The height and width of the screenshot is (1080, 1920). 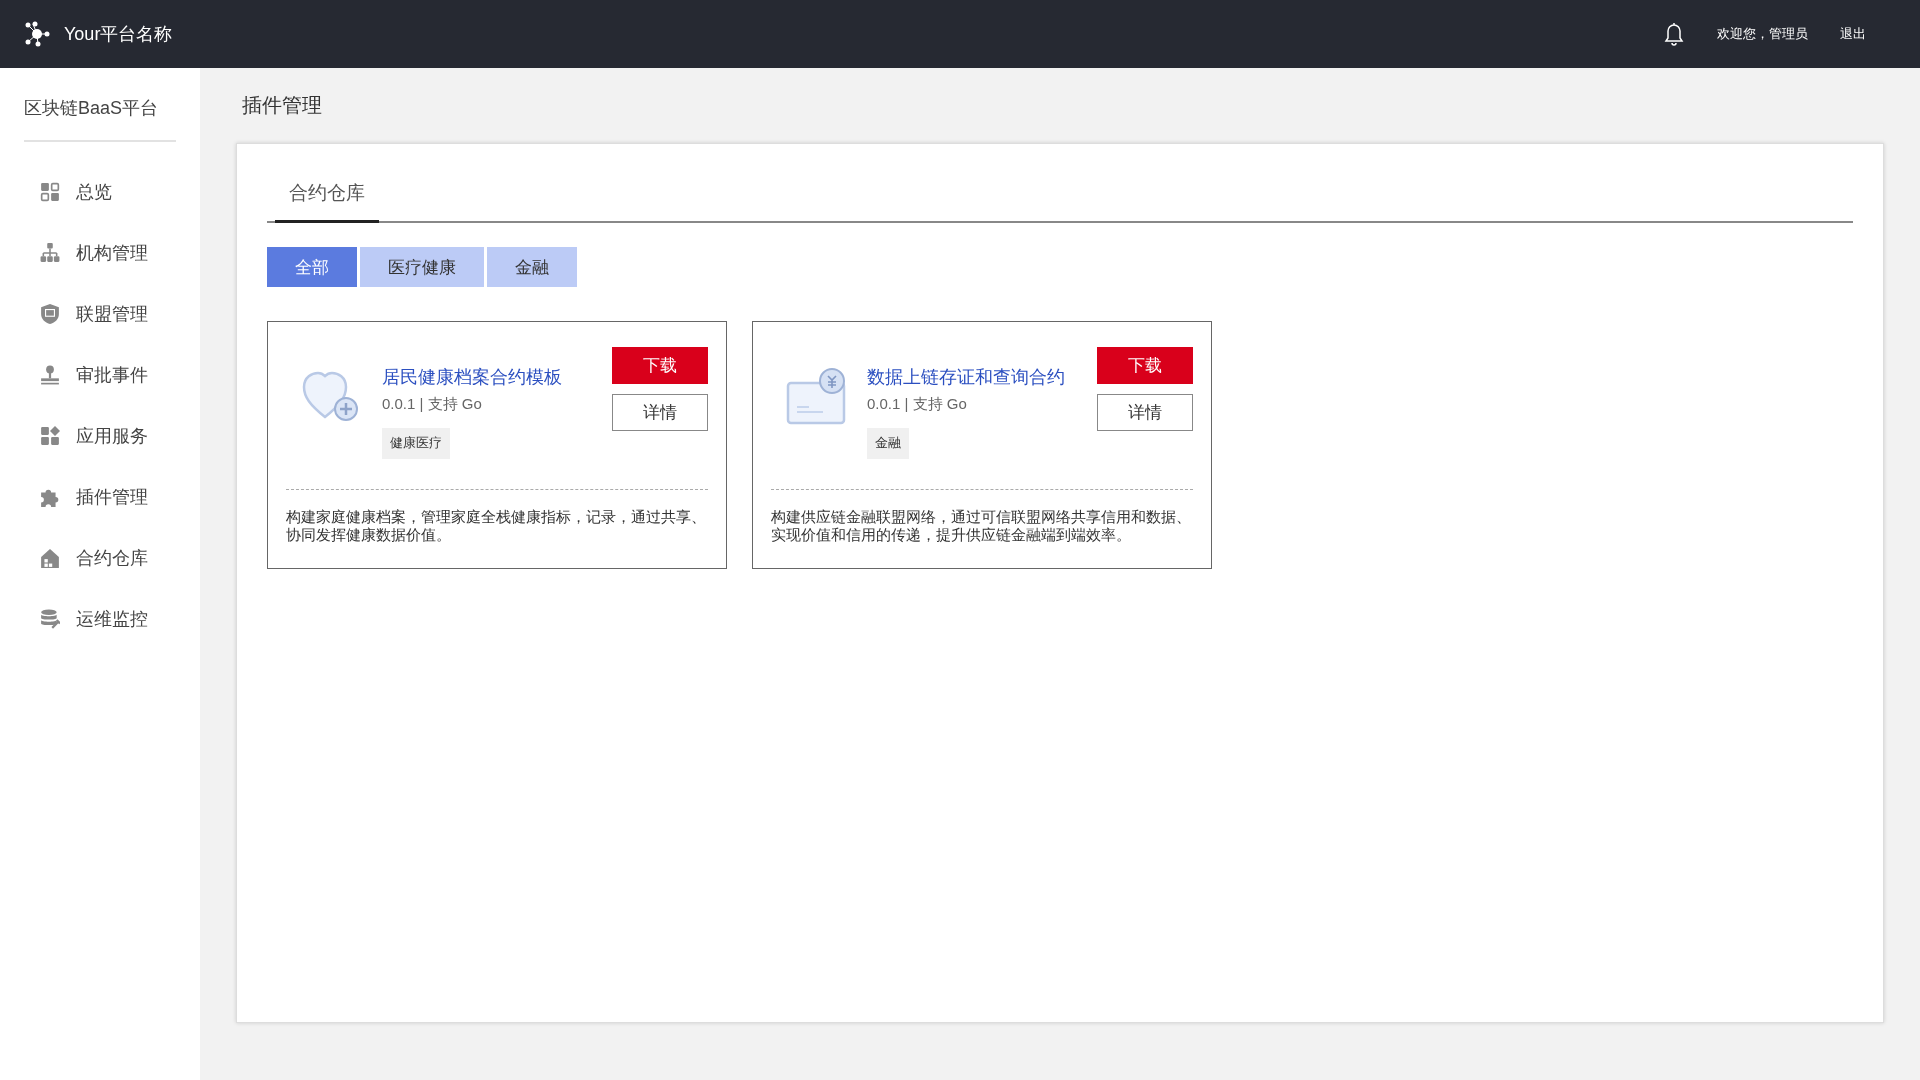 What do you see at coordinates (100, 435) in the screenshot?
I see `sidebar-item: 应用服务` at bounding box center [100, 435].